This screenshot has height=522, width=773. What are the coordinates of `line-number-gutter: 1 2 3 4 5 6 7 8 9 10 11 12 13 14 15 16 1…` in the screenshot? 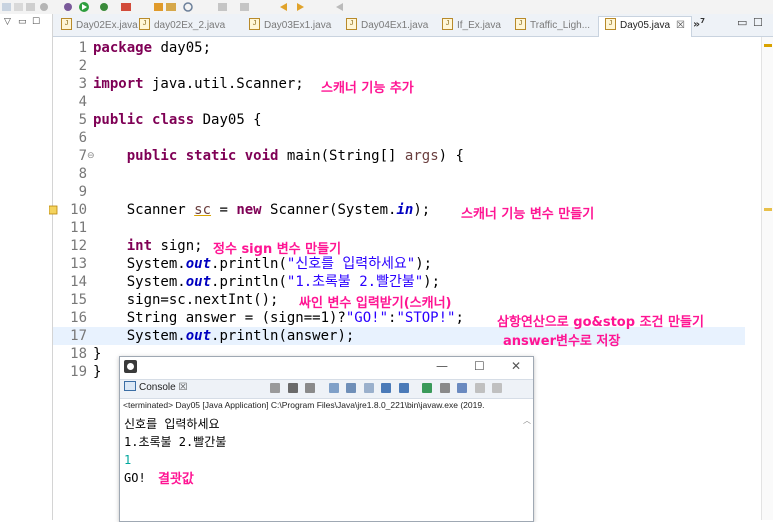 It's located at (72, 278).